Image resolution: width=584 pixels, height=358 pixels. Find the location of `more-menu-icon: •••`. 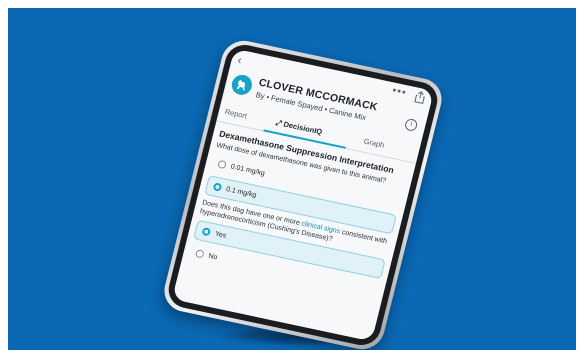

more-menu-icon: ••• is located at coordinates (399, 91).